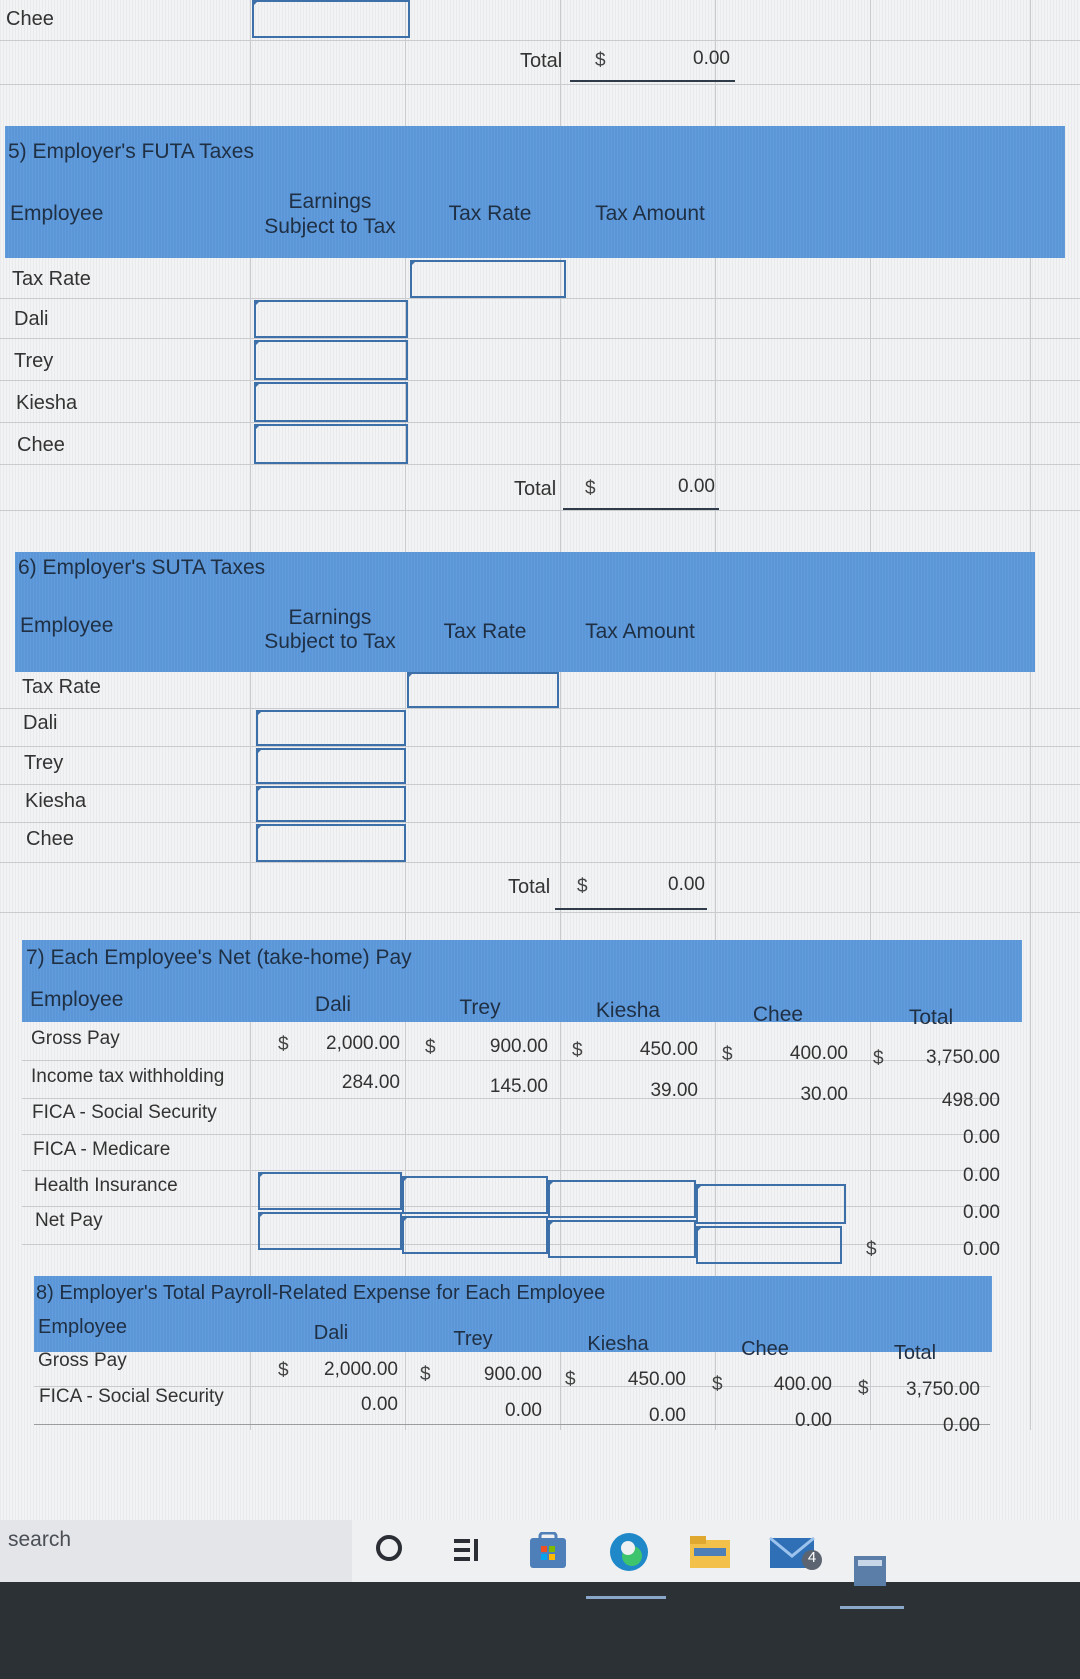 The image size is (1080, 1679). I want to click on suta-col-rate: Tax Rate, so click(485, 631).